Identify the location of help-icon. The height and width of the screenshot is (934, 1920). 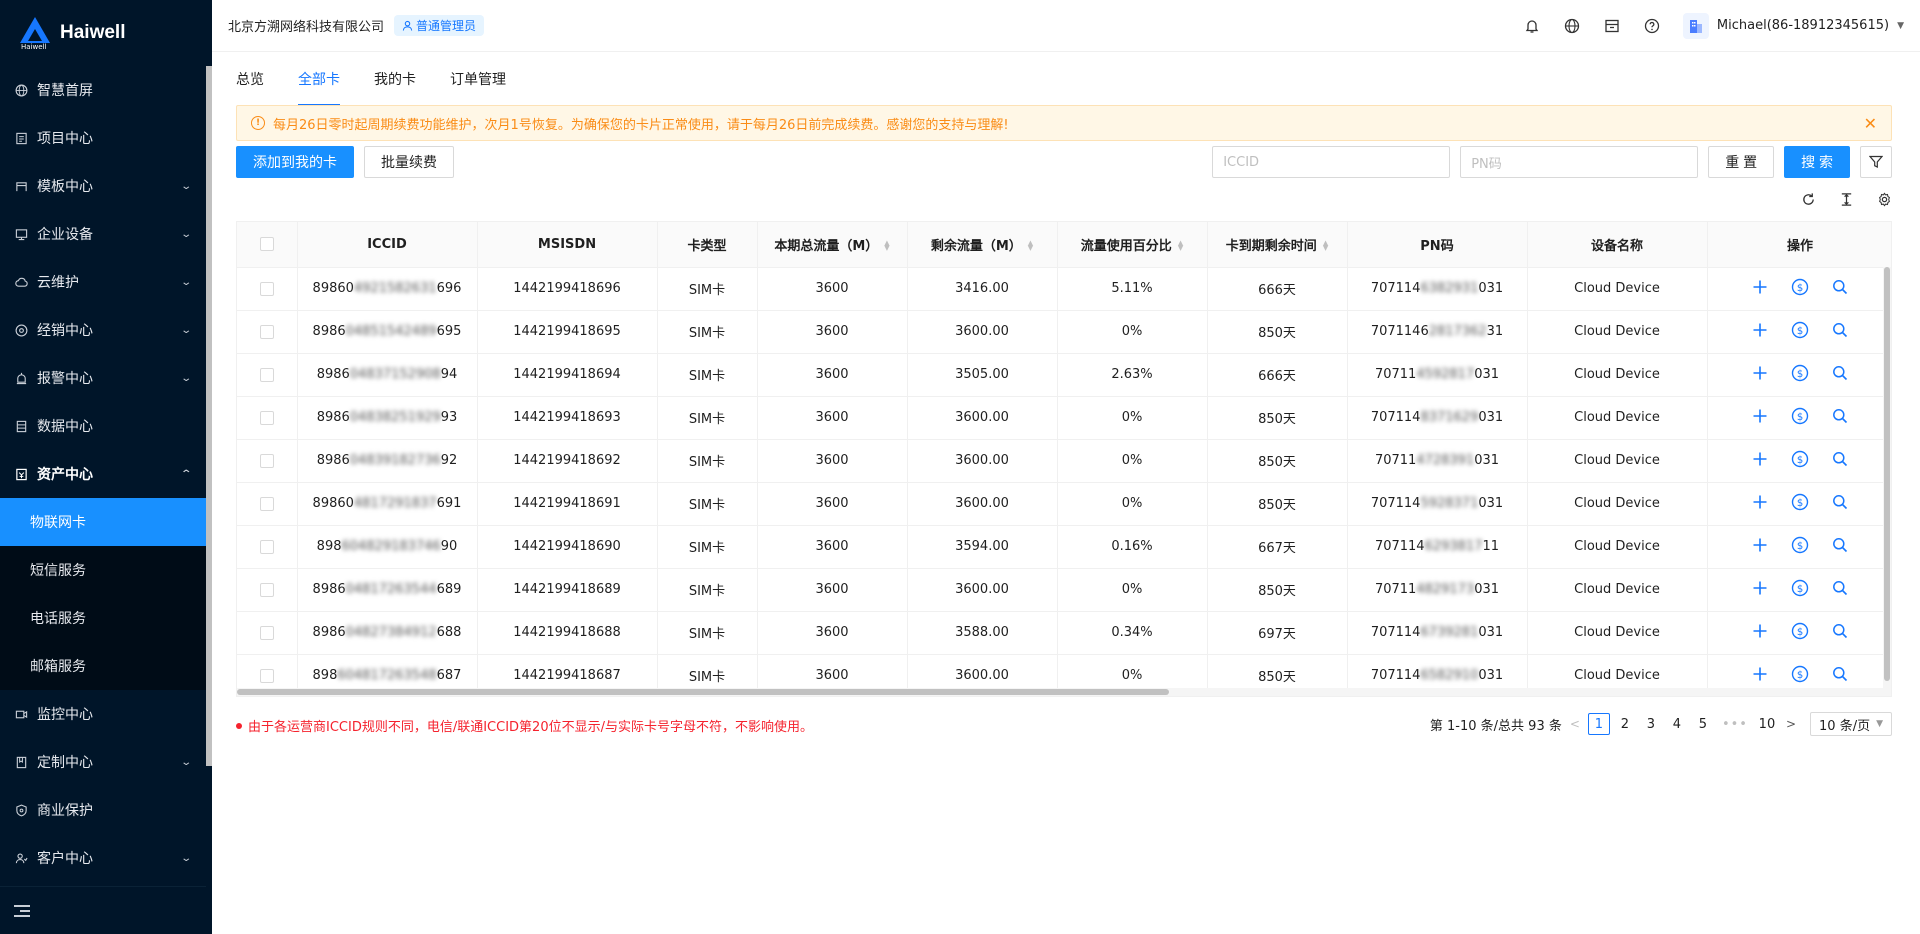
(1652, 26).